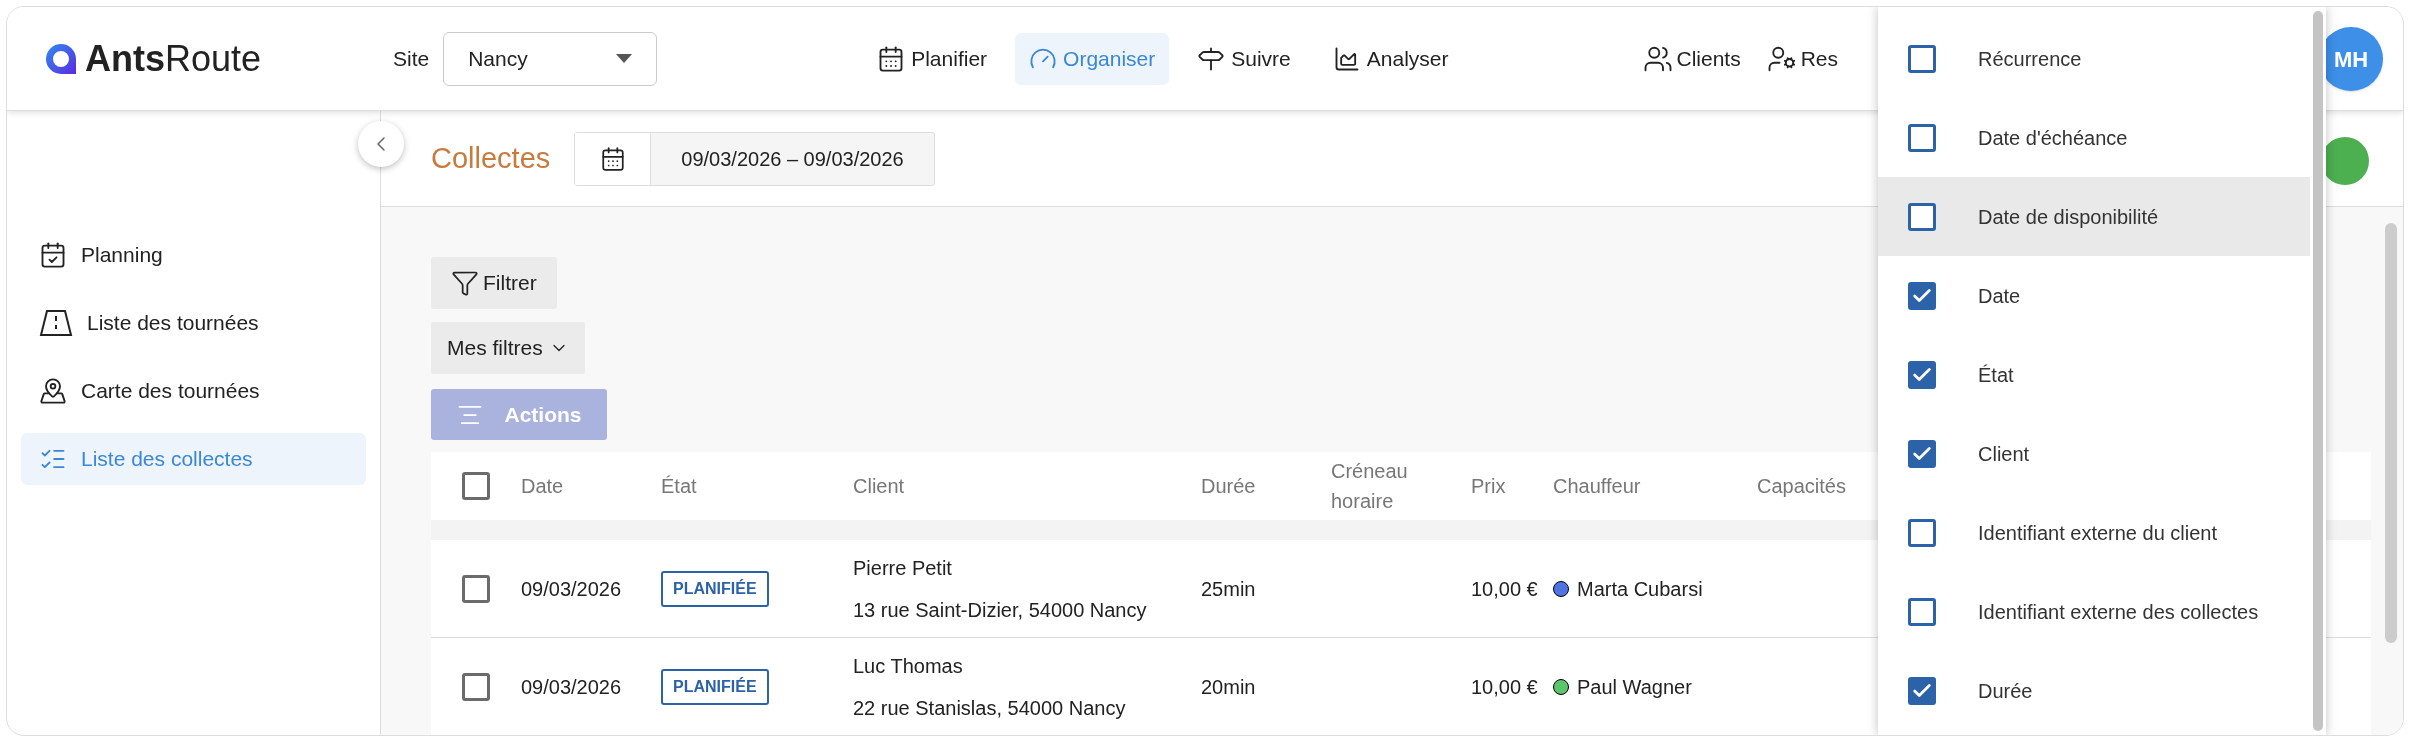 Image resolution: width=2410 pixels, height=742 pixels. Describe the element at coordinates (1390, 58) in the screenshot. I see `nav-tab: Analyser` at that location.